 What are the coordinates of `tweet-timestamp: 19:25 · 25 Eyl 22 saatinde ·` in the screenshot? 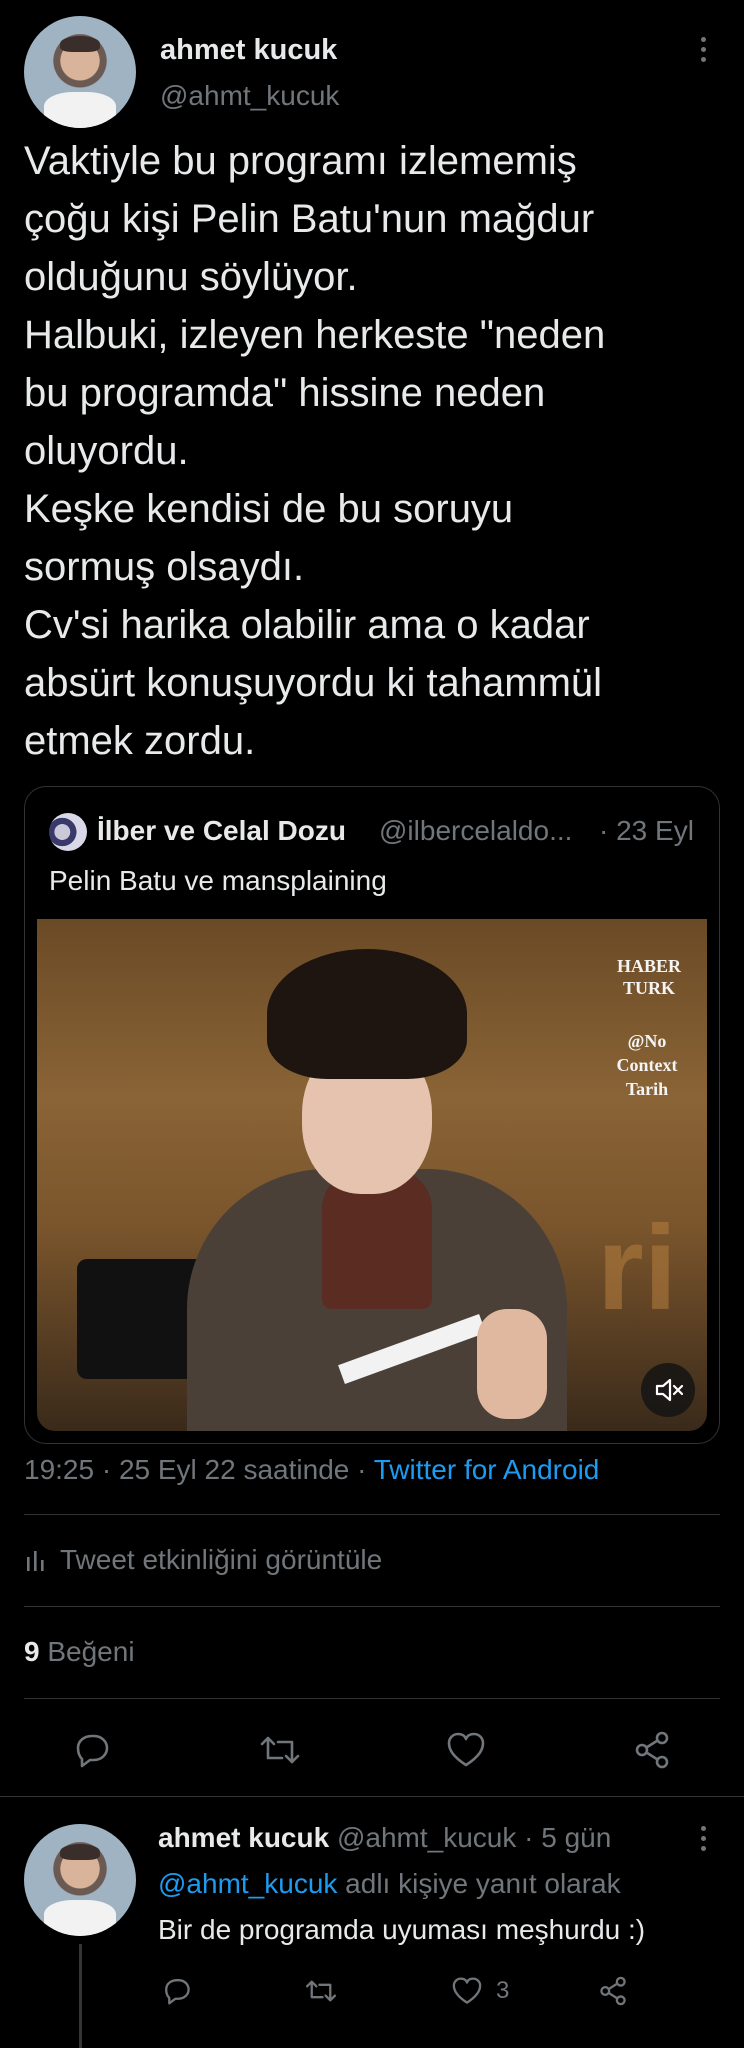 It's located at (199, 1469).